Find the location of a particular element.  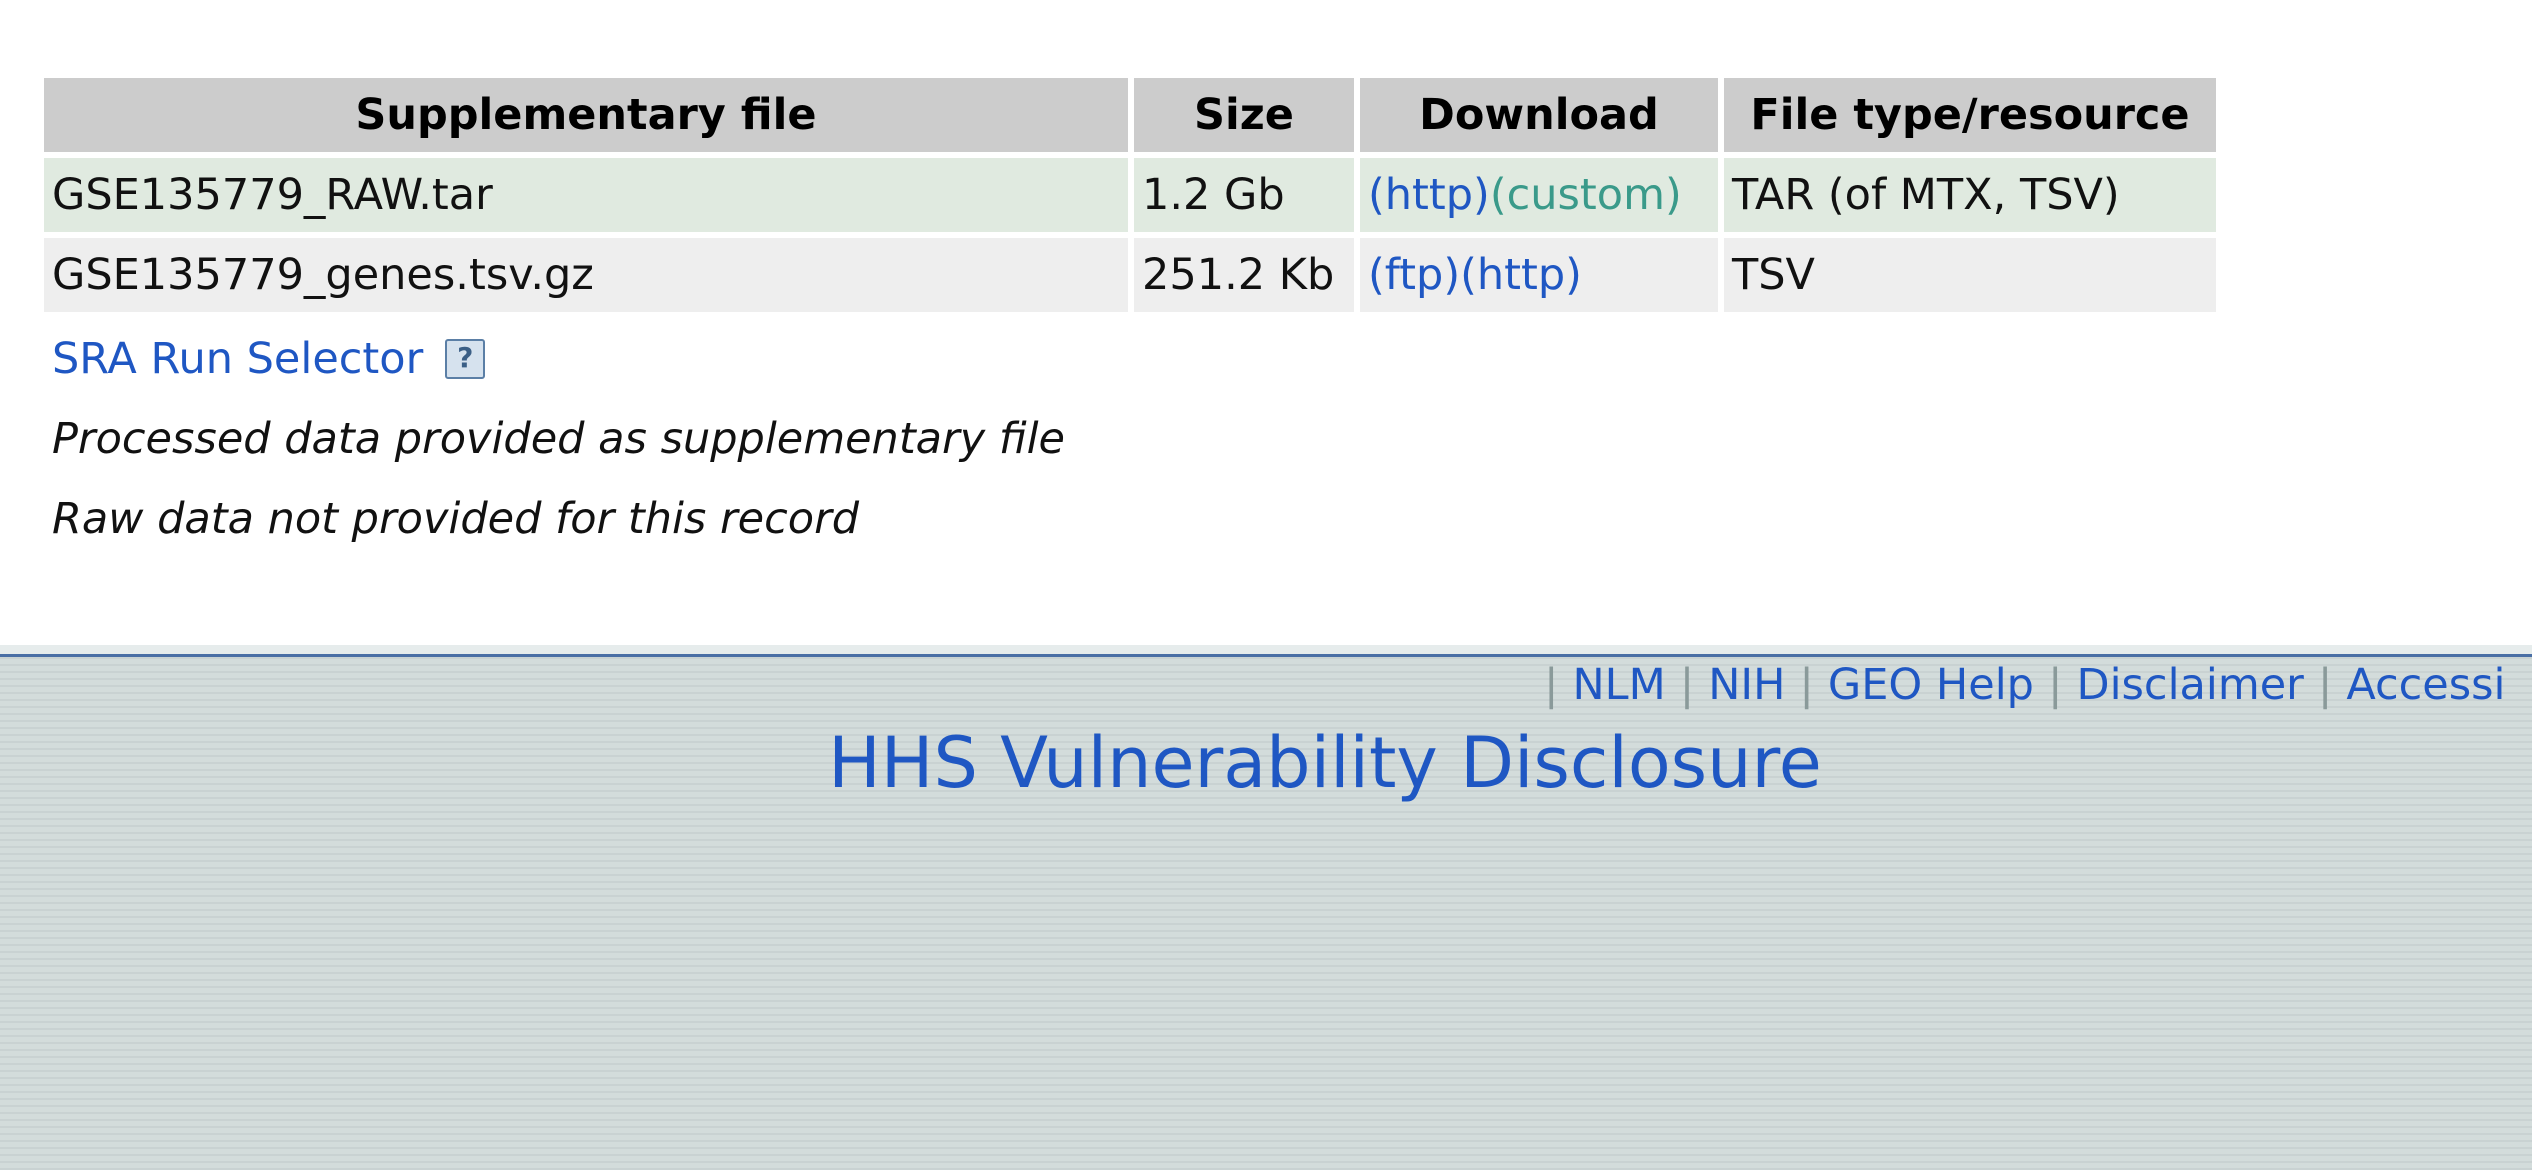

file-size-cell: 251.2 Kb is located at coordinates (1244, 275).